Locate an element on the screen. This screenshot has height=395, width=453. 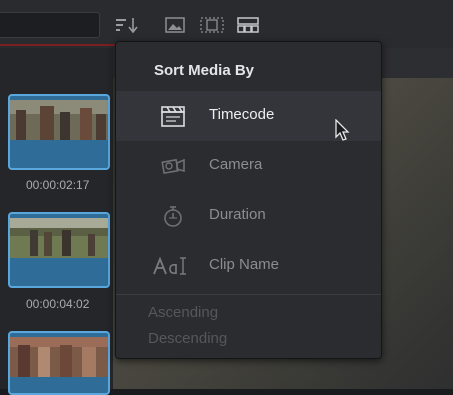
text-cursor-icon is located at coordinates (172, 266).